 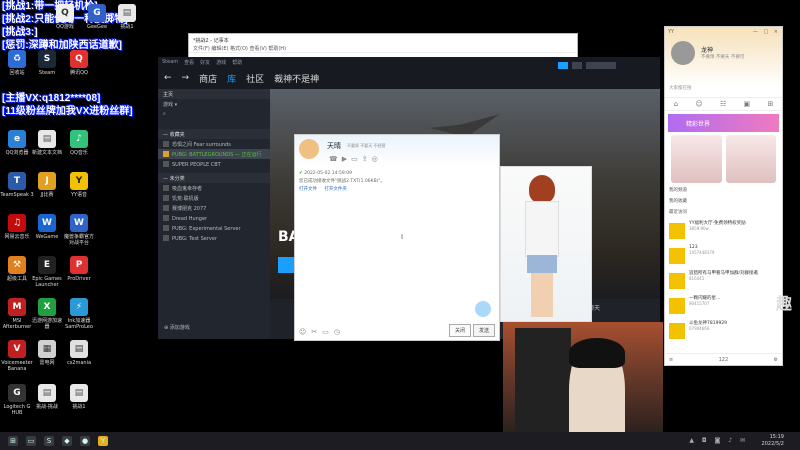 I want to click on tab-community: 社区, so click(x=255, y=78).